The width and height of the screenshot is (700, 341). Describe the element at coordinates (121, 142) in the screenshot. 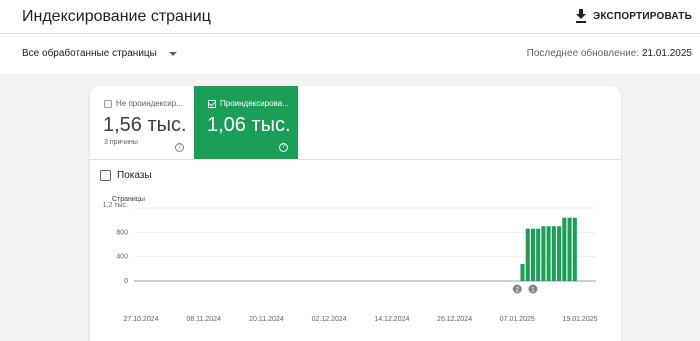

I see `tile-sub: 3 причины` at that location.